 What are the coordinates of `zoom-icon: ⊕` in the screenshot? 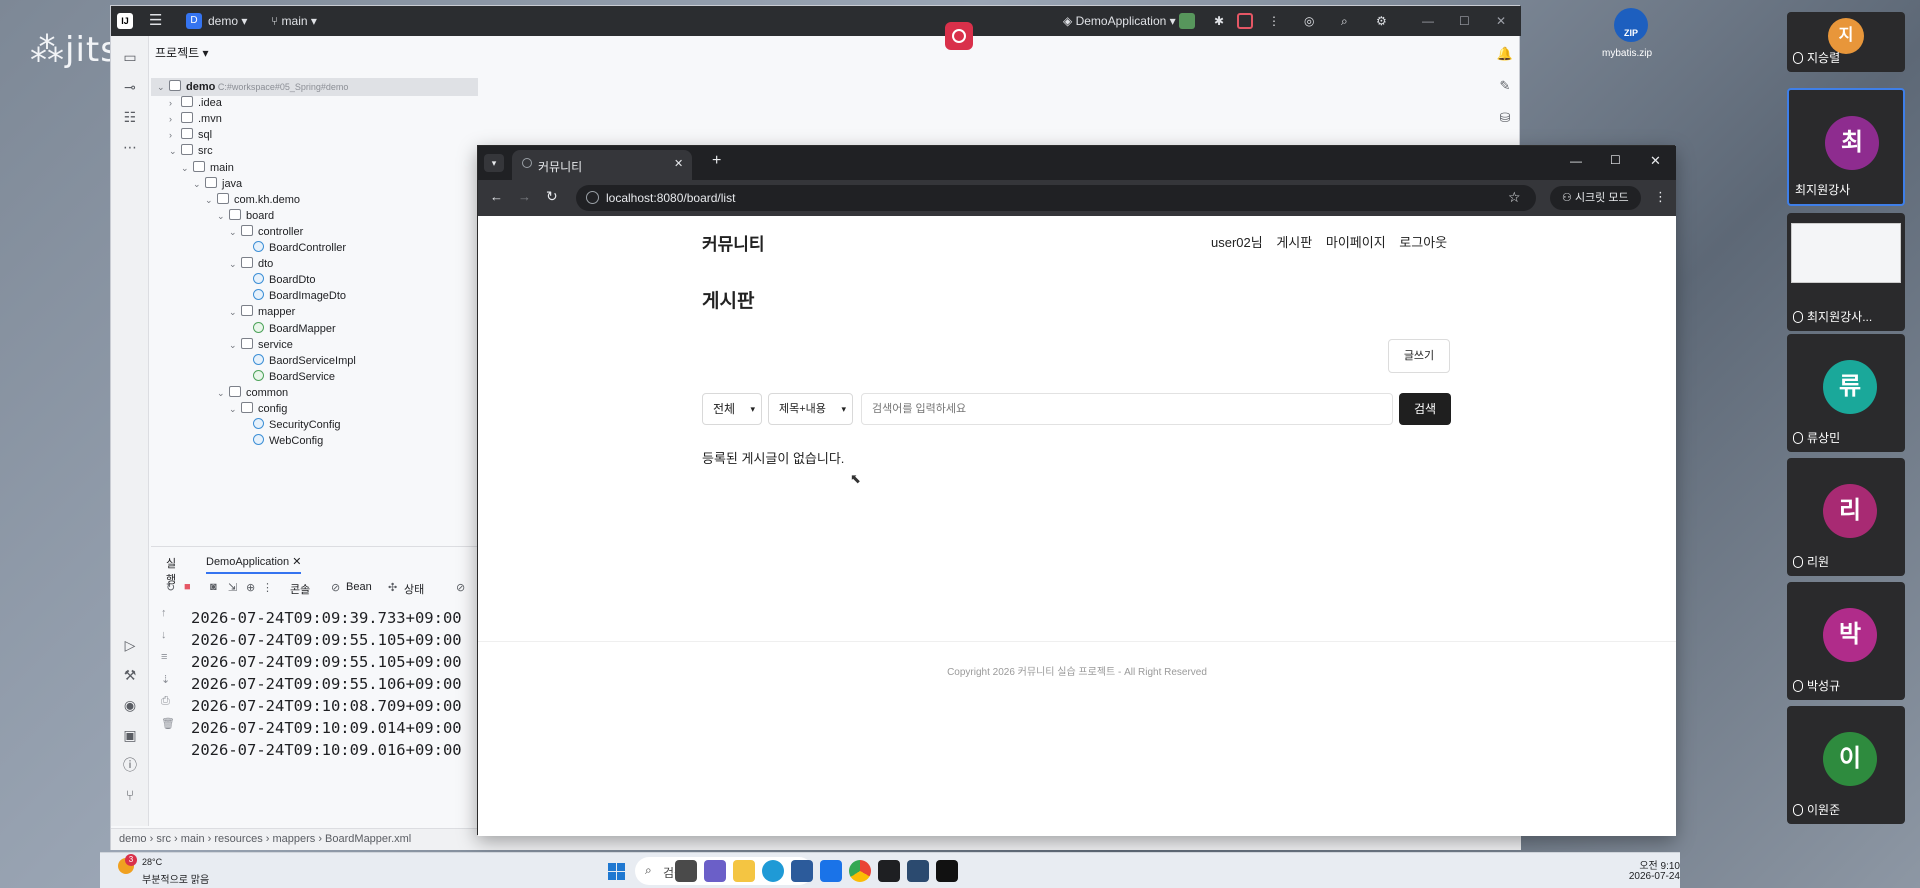 It's located at (250, 587).